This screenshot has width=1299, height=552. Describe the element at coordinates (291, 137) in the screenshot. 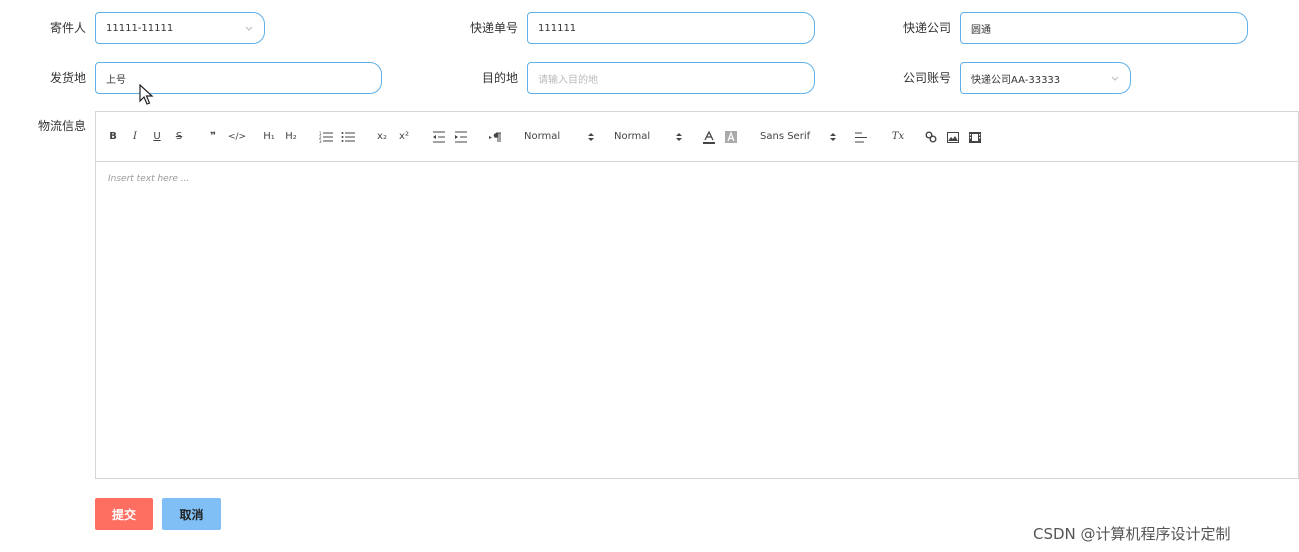

I see `h2-button: H₂` at that location.